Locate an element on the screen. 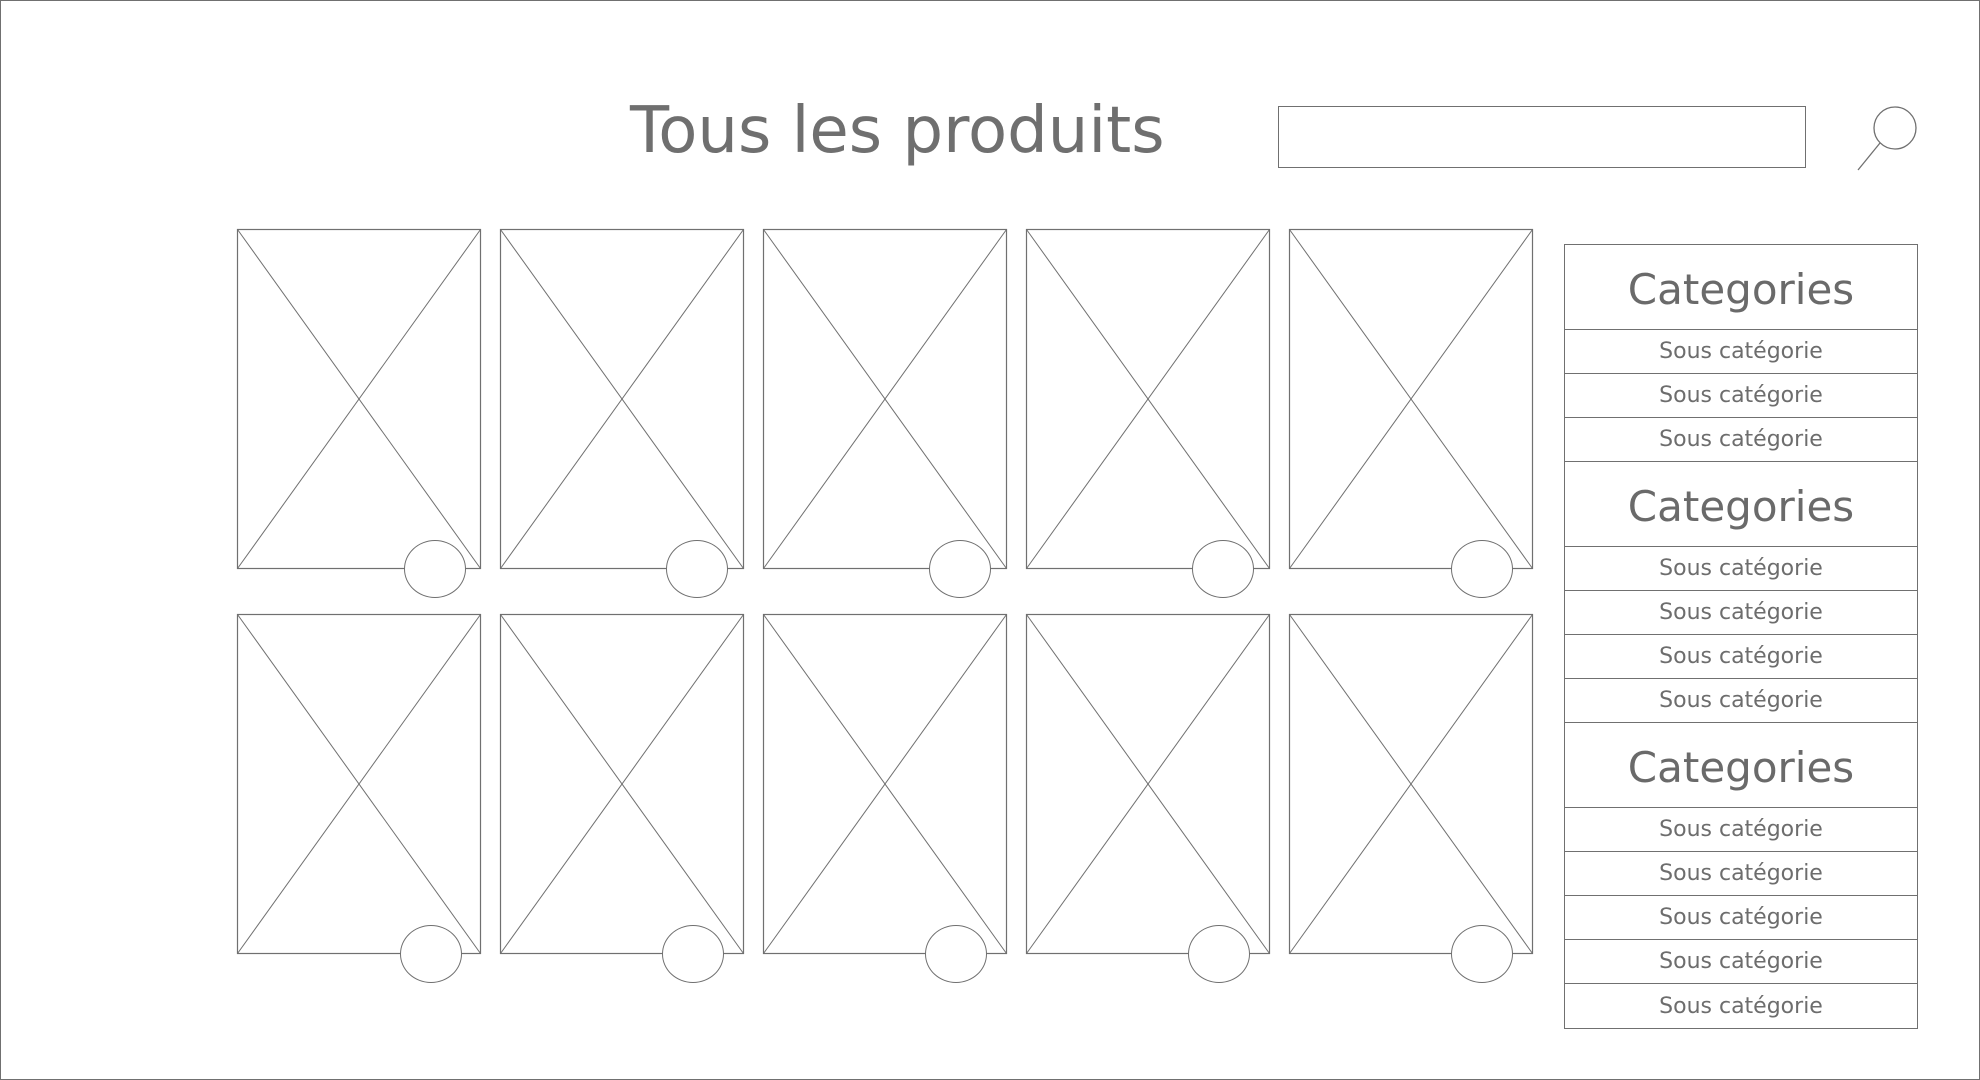 This screenshot has height=1080, width=1980. page-title: Tous les produits is located at coordinates (897, 131).